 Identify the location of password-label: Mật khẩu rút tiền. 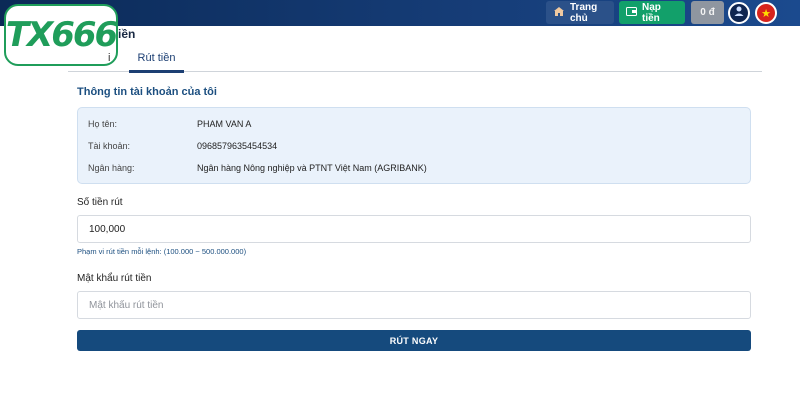
(114, 278).